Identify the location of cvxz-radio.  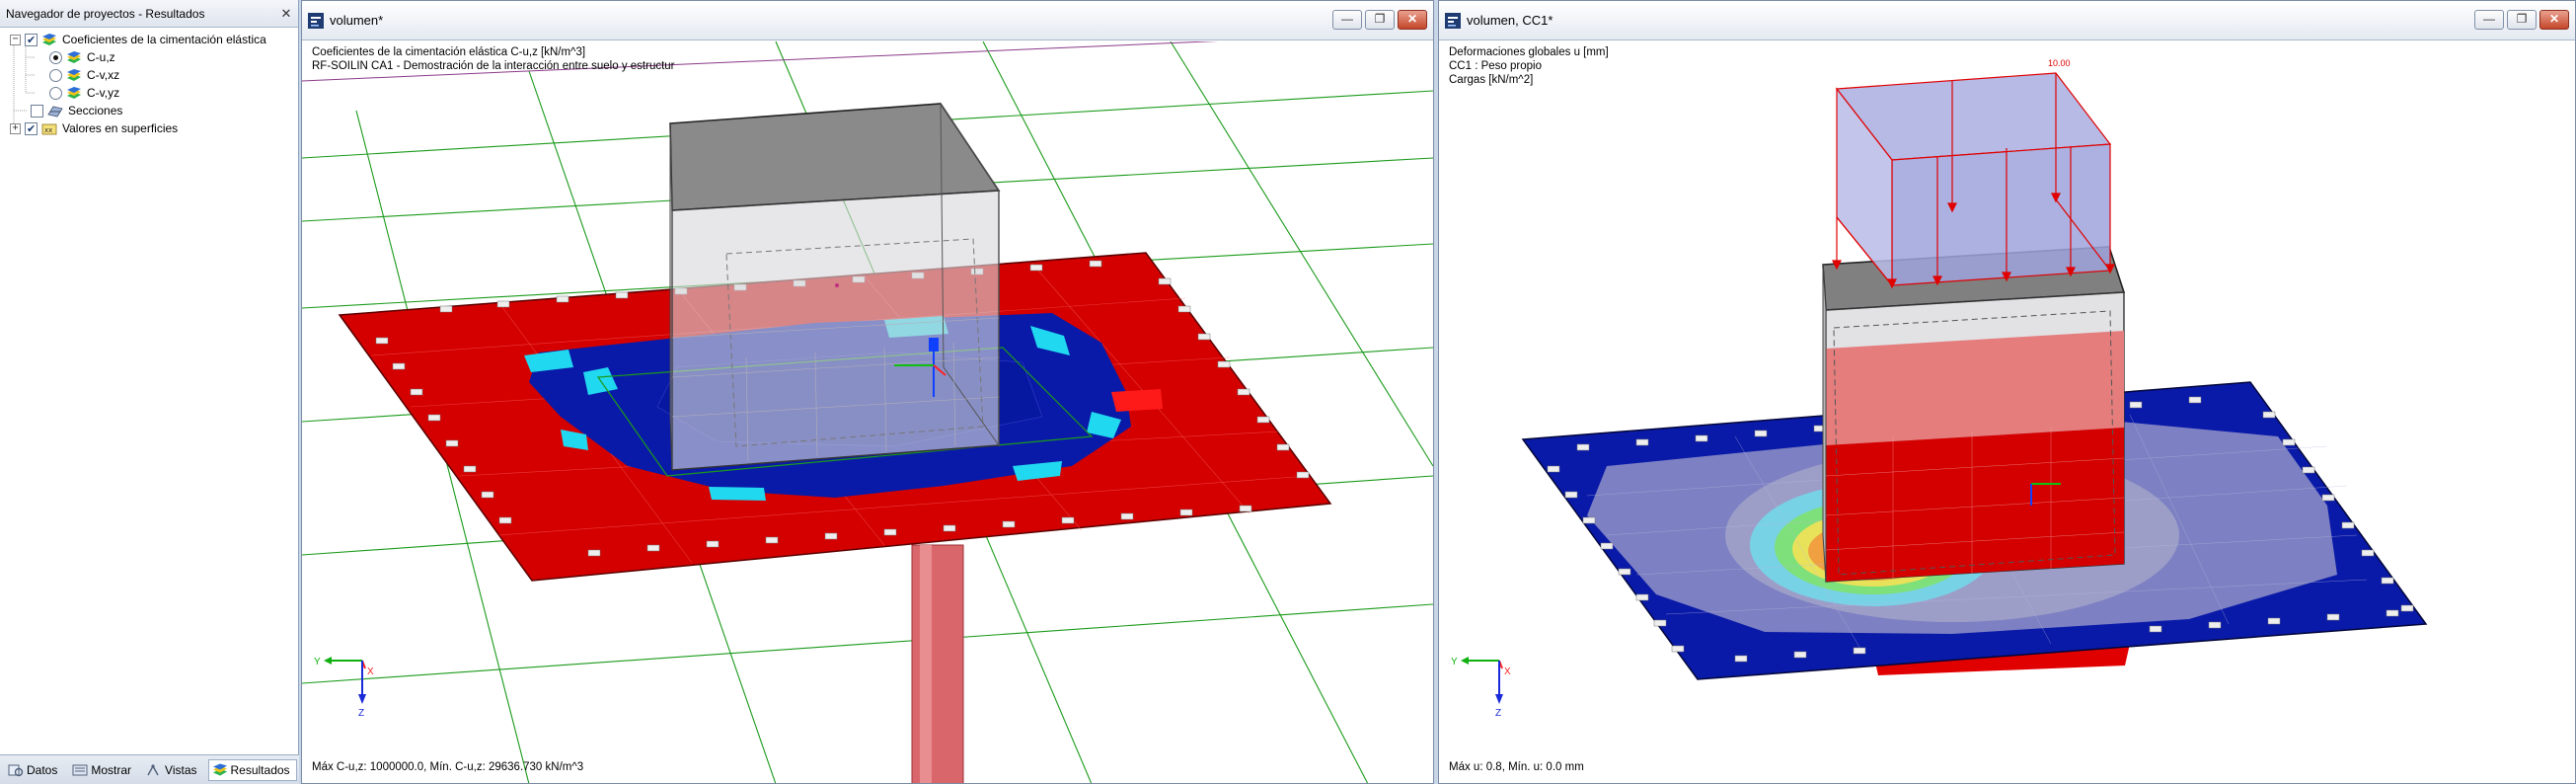
(55, 75).